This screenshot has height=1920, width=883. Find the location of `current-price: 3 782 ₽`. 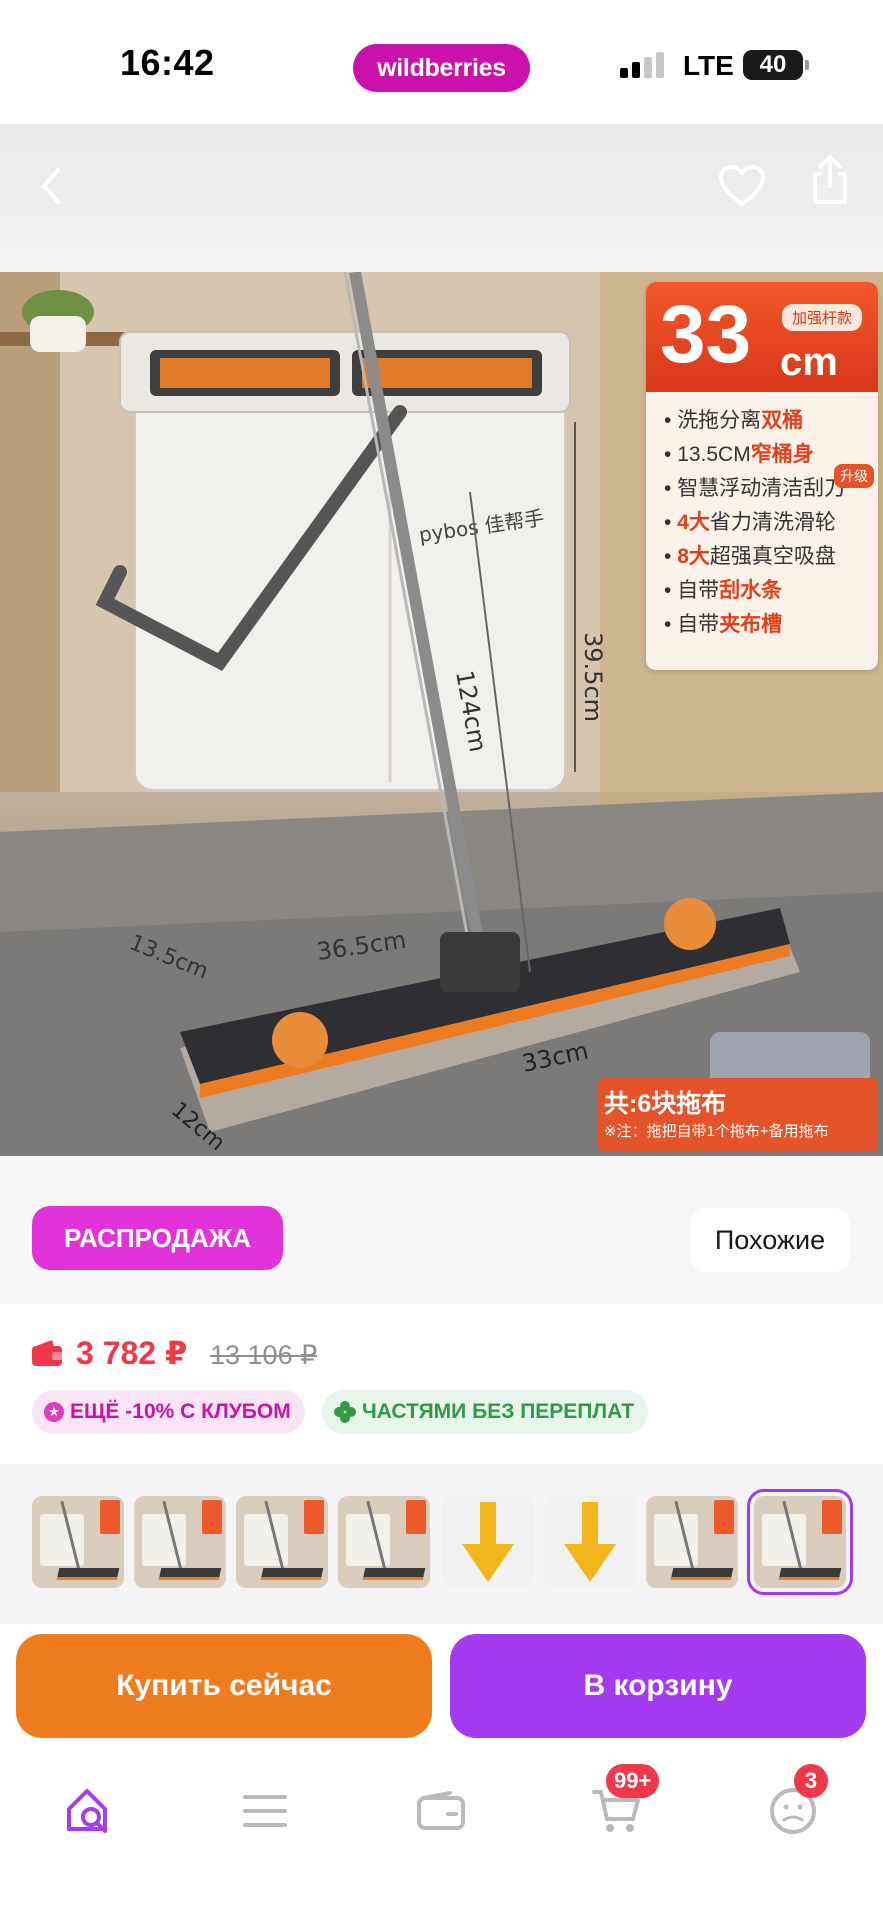

current-price: 3 782 ₽ is located at coordinates (132, 1353).